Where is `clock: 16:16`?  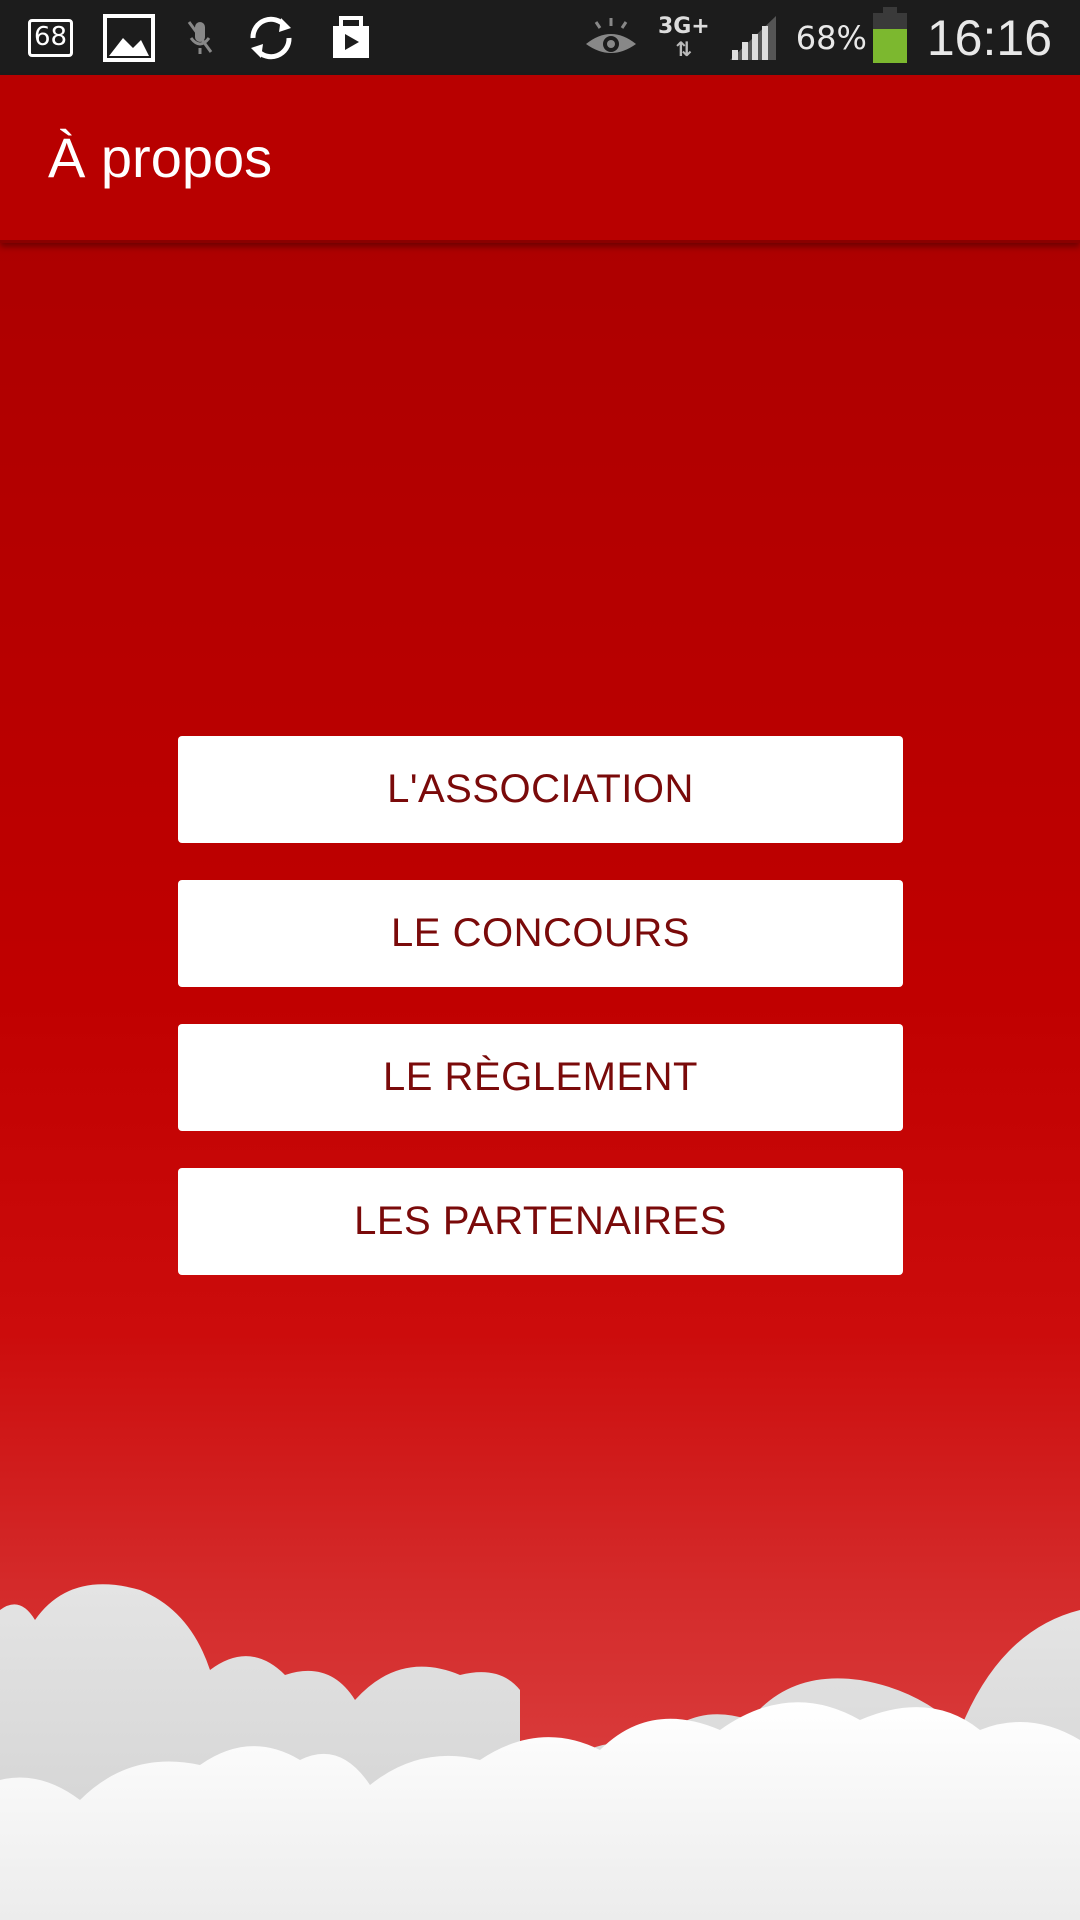
clock: 16:16 is located at coordinates (989, 37).